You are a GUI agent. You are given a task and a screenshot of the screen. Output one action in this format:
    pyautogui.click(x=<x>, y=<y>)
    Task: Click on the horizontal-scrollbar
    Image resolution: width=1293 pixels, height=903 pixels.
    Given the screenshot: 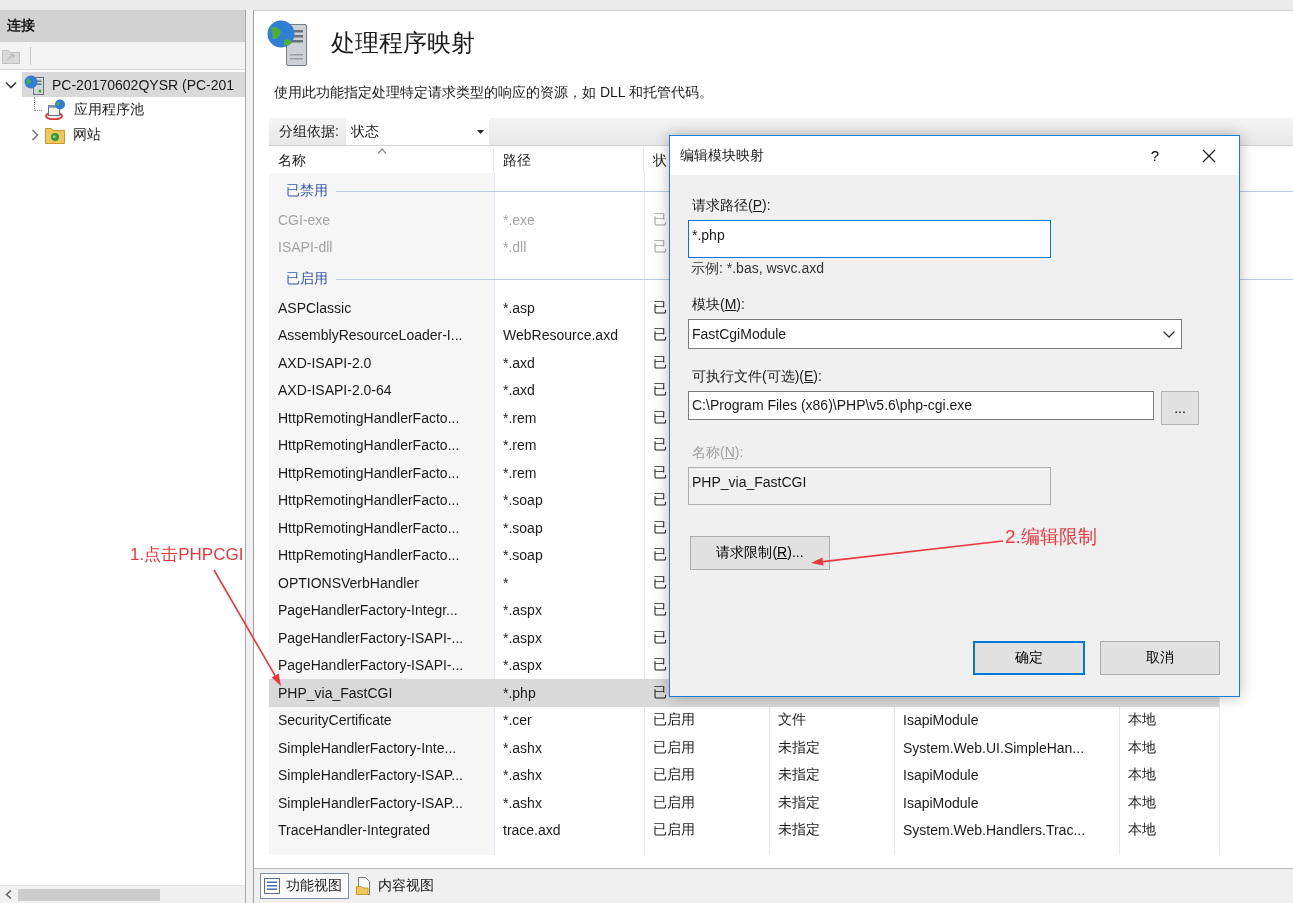 What is the action you would take?
    pyautogui.click(x=122, y=894)
    